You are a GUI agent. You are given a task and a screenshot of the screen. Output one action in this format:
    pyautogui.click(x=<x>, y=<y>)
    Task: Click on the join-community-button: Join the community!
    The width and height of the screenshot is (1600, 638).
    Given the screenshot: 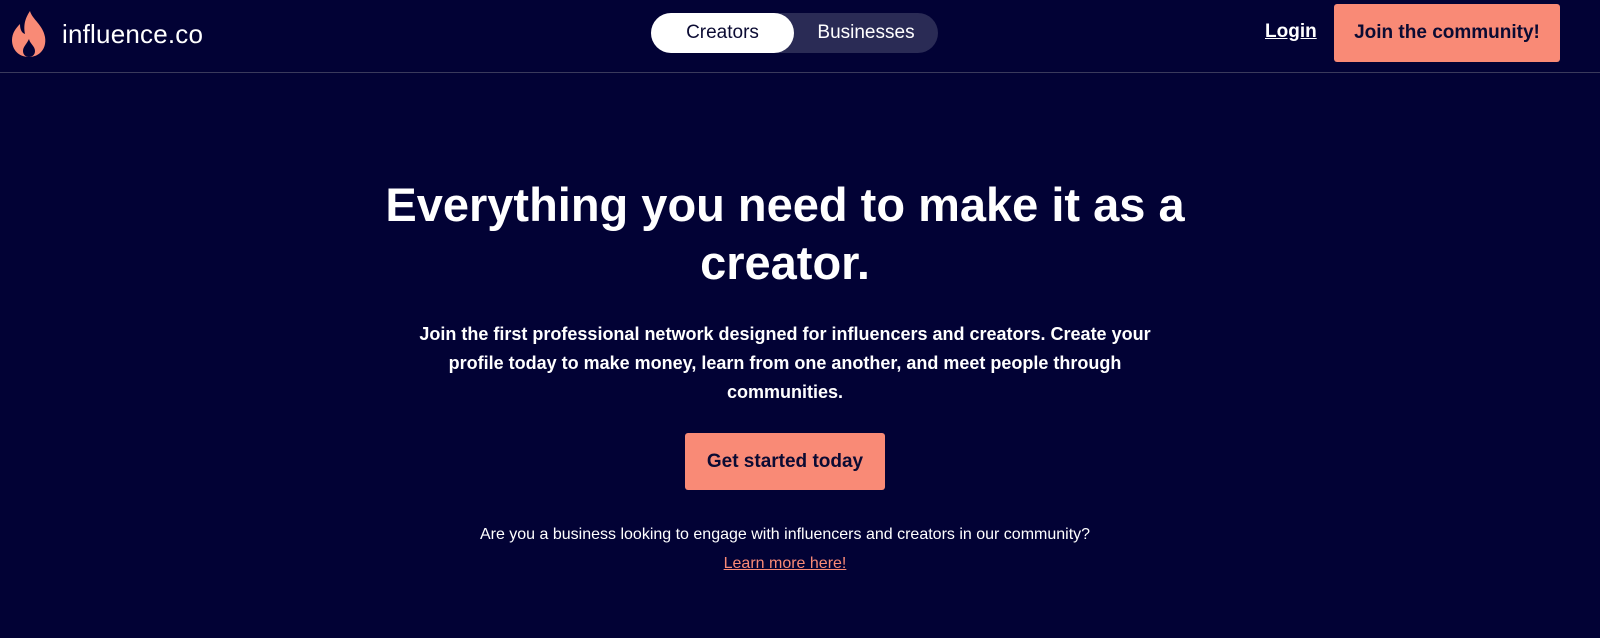 What is the action you would take?
    pyautogui.click(x=1447, y=33)
    